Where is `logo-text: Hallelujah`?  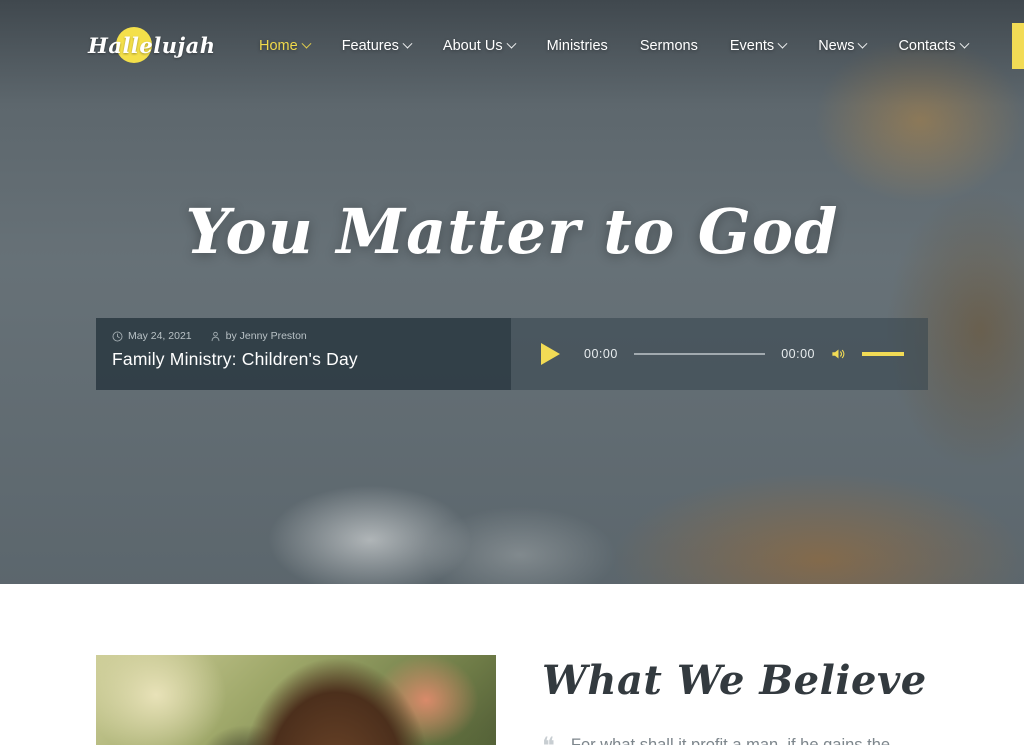 logo-text: Hallelujah is located at coordinates (152, 45).